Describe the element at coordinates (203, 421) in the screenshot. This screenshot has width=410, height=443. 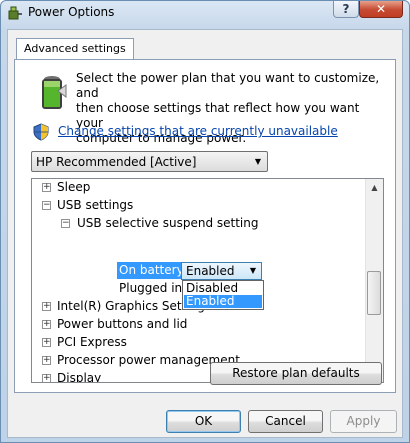
I see `ok-button: OK` at that location.